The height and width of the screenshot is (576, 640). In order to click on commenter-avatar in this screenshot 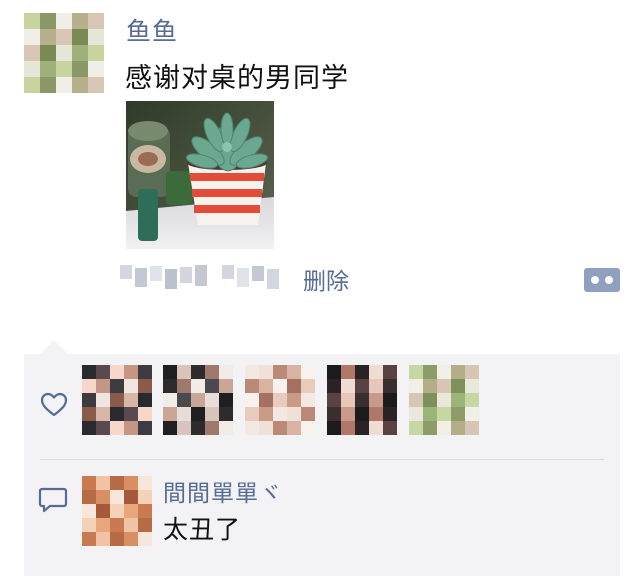, I will do `click(117, 511)`.